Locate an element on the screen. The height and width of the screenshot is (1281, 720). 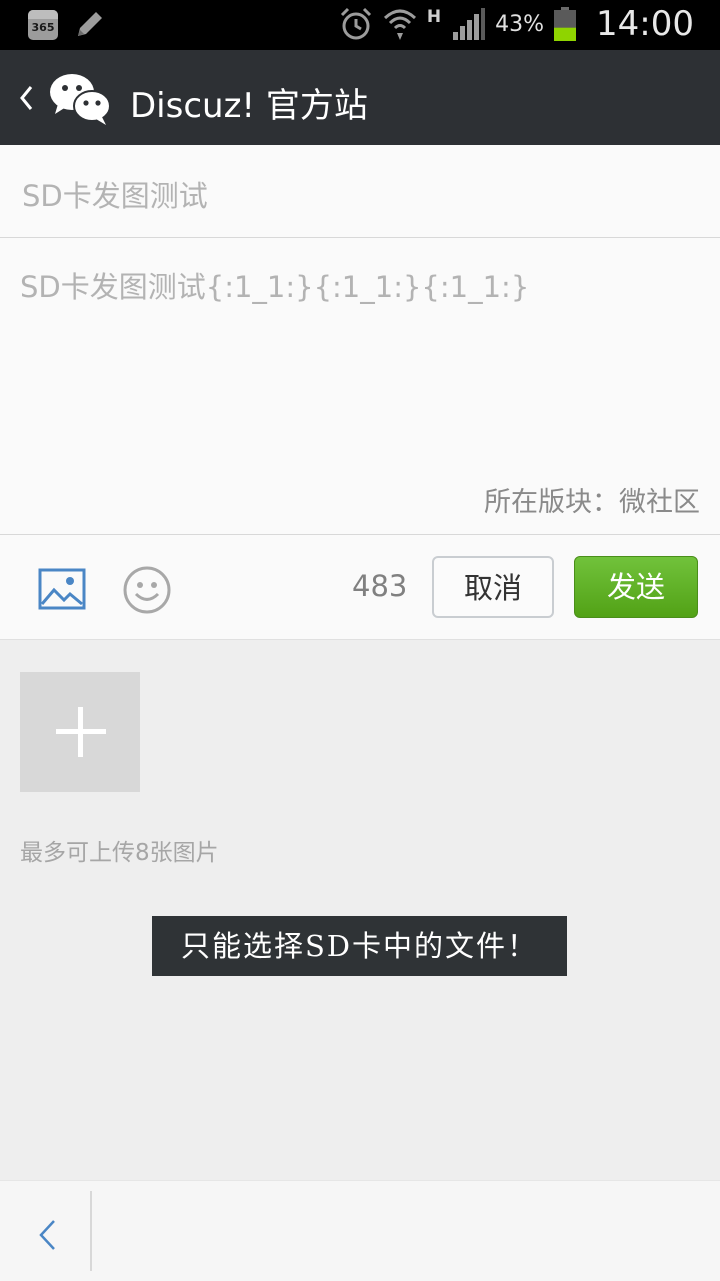
subject-text: SD卡发图测试 is located at coordinates (115, 196).